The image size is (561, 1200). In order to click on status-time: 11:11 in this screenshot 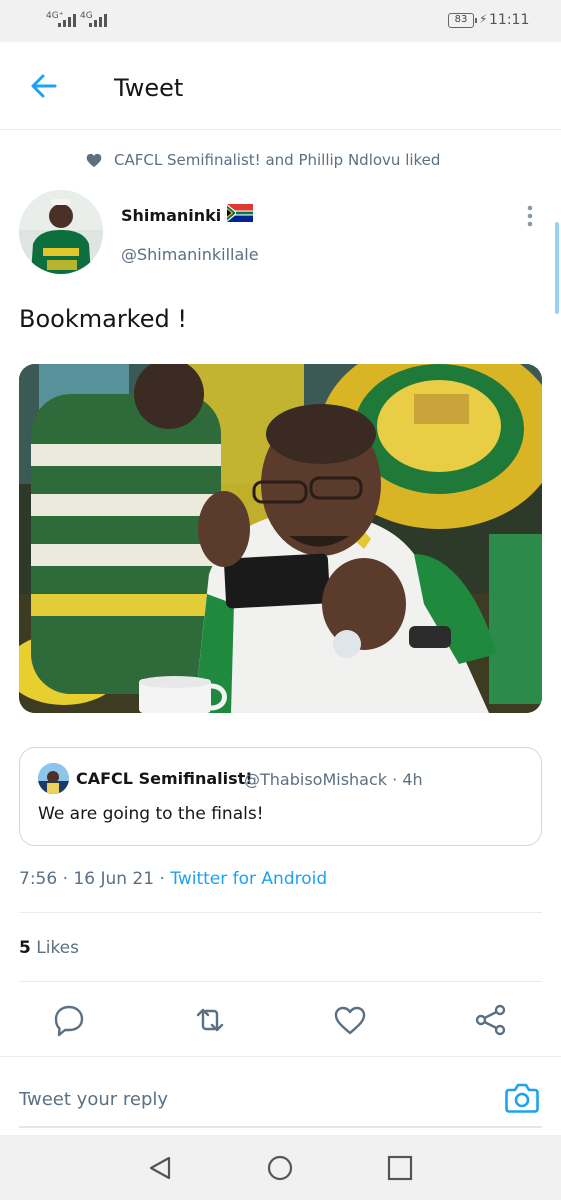, I will do `click(509, 20)`.